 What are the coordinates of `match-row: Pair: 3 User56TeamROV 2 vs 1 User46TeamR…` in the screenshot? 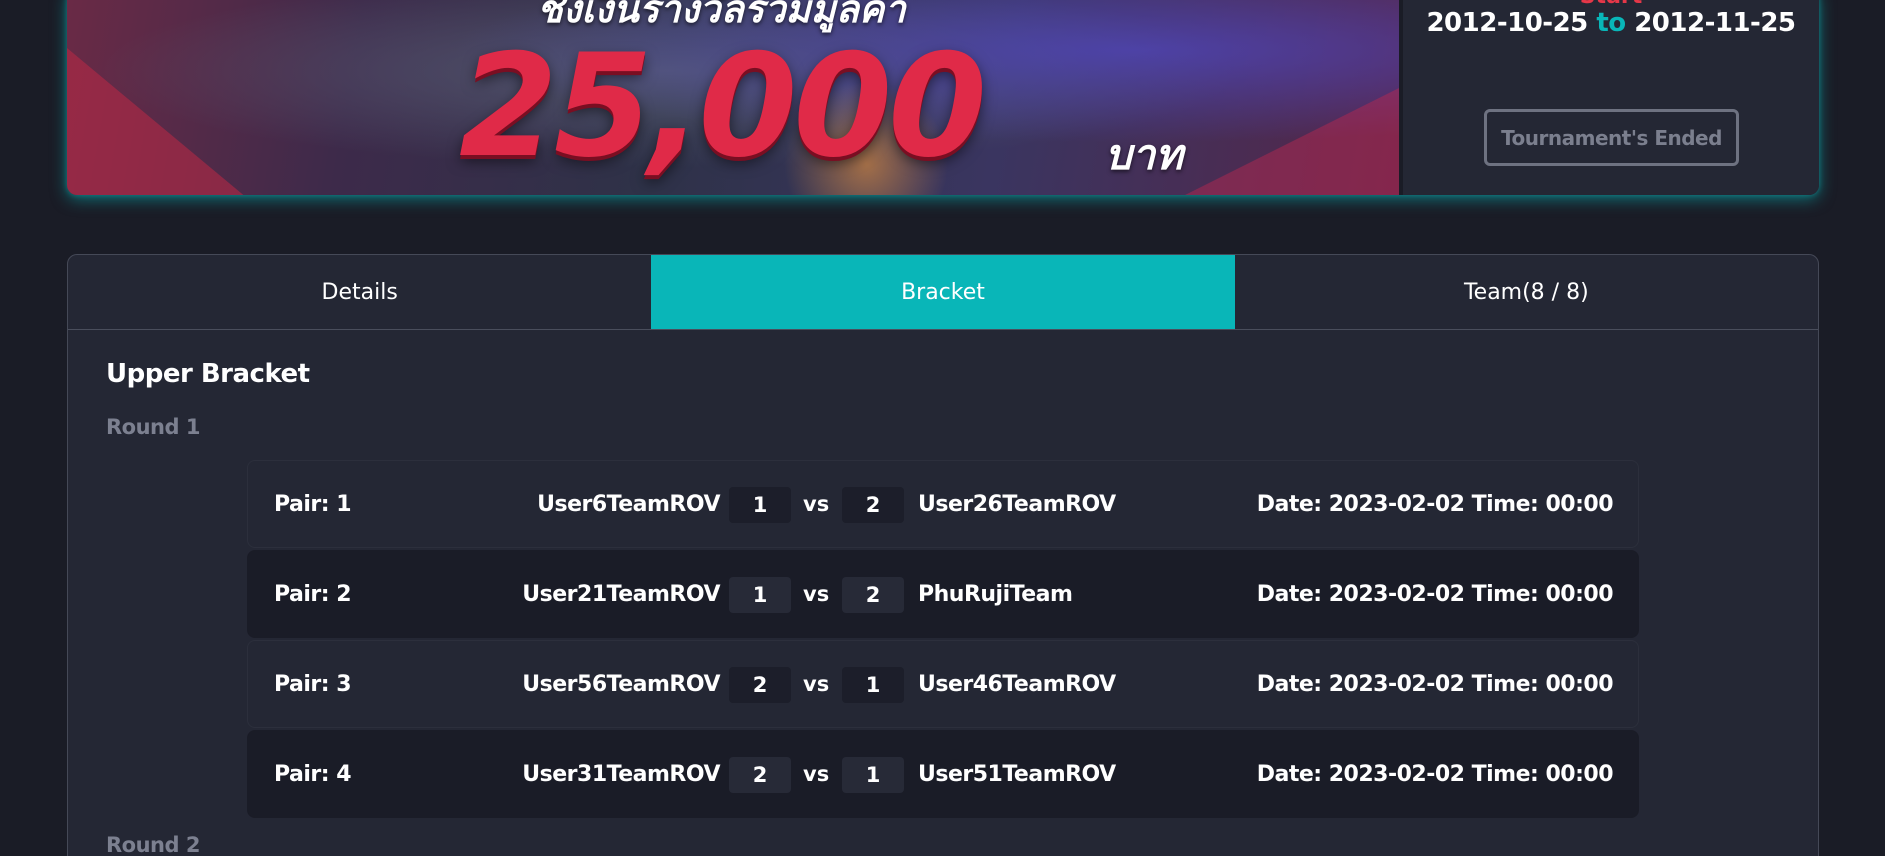 It's located at (943, 684).